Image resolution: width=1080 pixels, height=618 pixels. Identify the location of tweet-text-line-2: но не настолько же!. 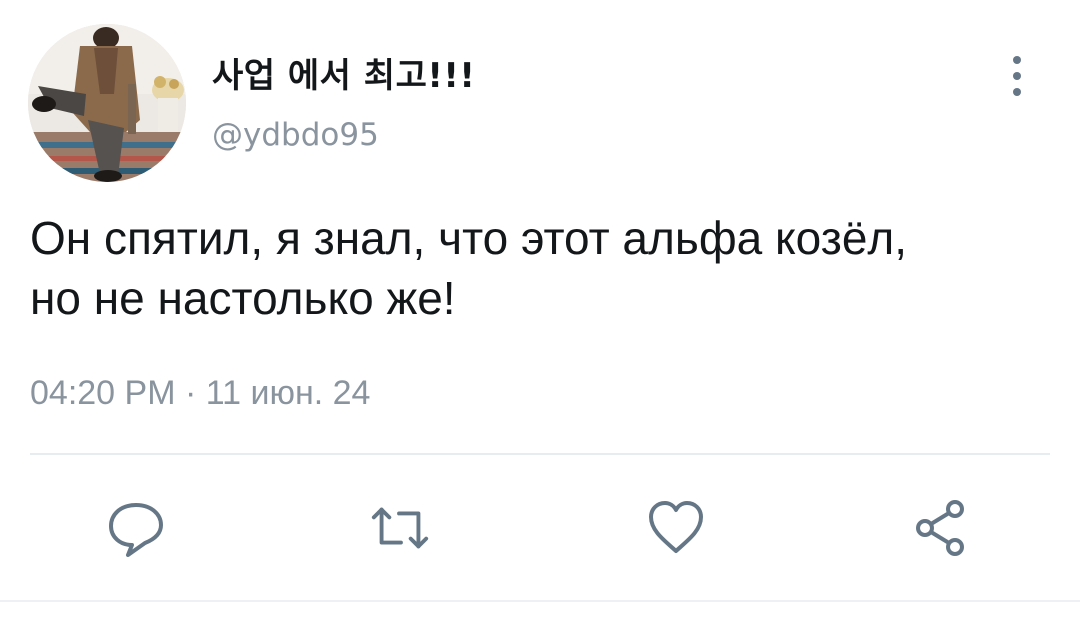
(243, 298).